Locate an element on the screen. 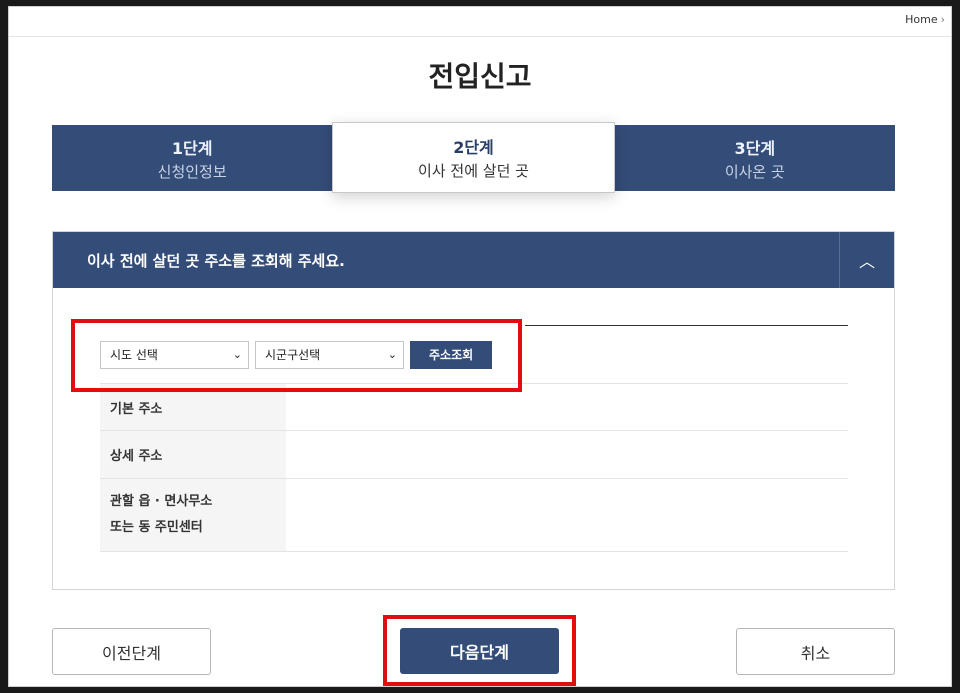 The height and width of the screenshot is (693, 960). field-label-line: 관할 읍 · 면사무소 is located at coordinates (161, 501).